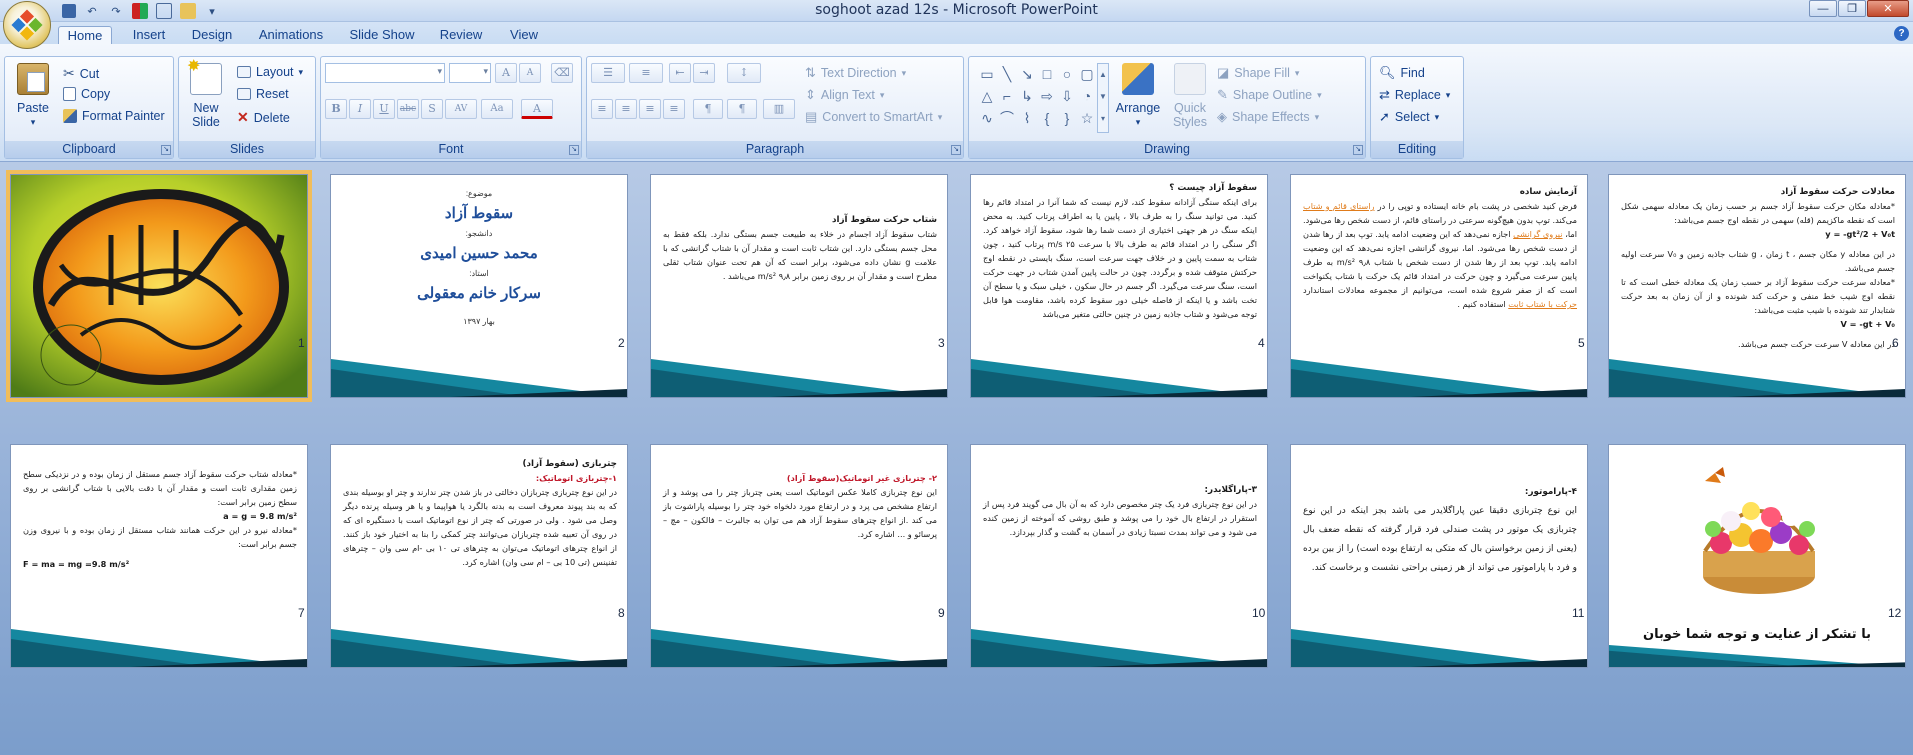  Describe the element at coordinates (1268, 117) in the screenshot. I see `shape-effects-button: ◈ Shape Effects ▾` at that location.